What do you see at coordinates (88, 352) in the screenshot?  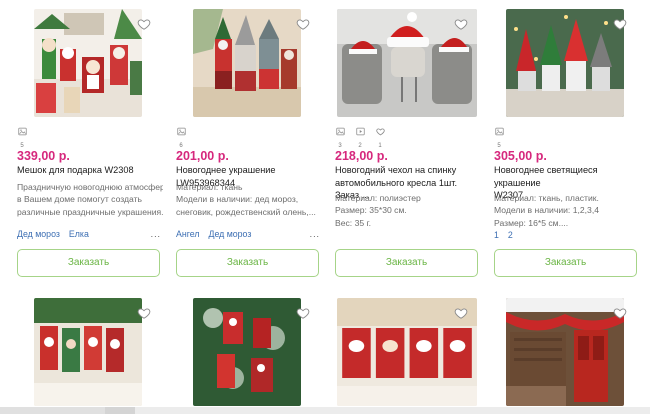 I see `stockings-on-mantel-photo` at bounding box center [88, 352].